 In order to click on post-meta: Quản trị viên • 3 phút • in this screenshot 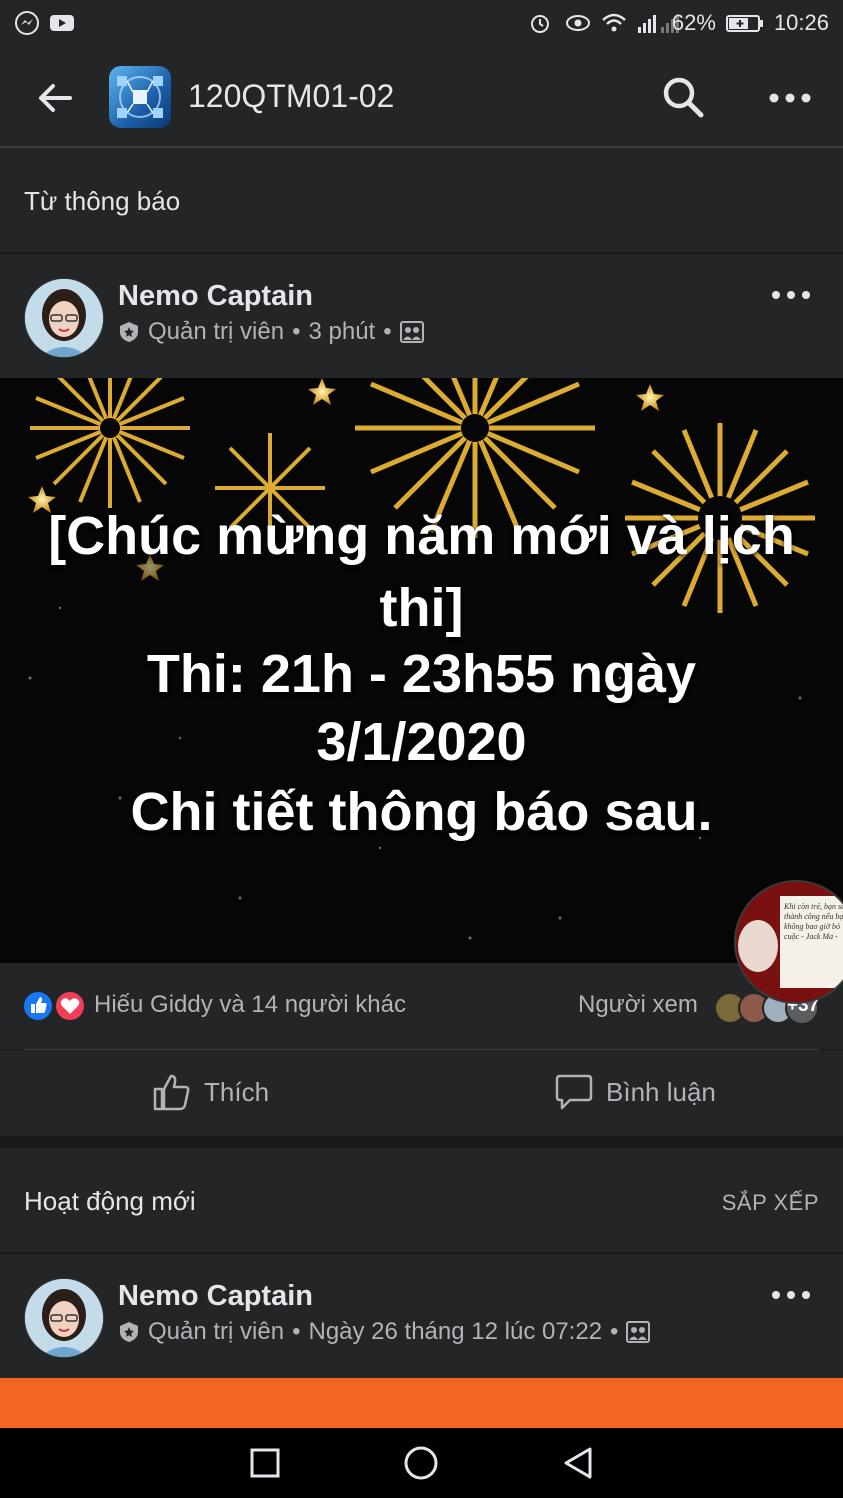, I will do `click(271, 332)`.